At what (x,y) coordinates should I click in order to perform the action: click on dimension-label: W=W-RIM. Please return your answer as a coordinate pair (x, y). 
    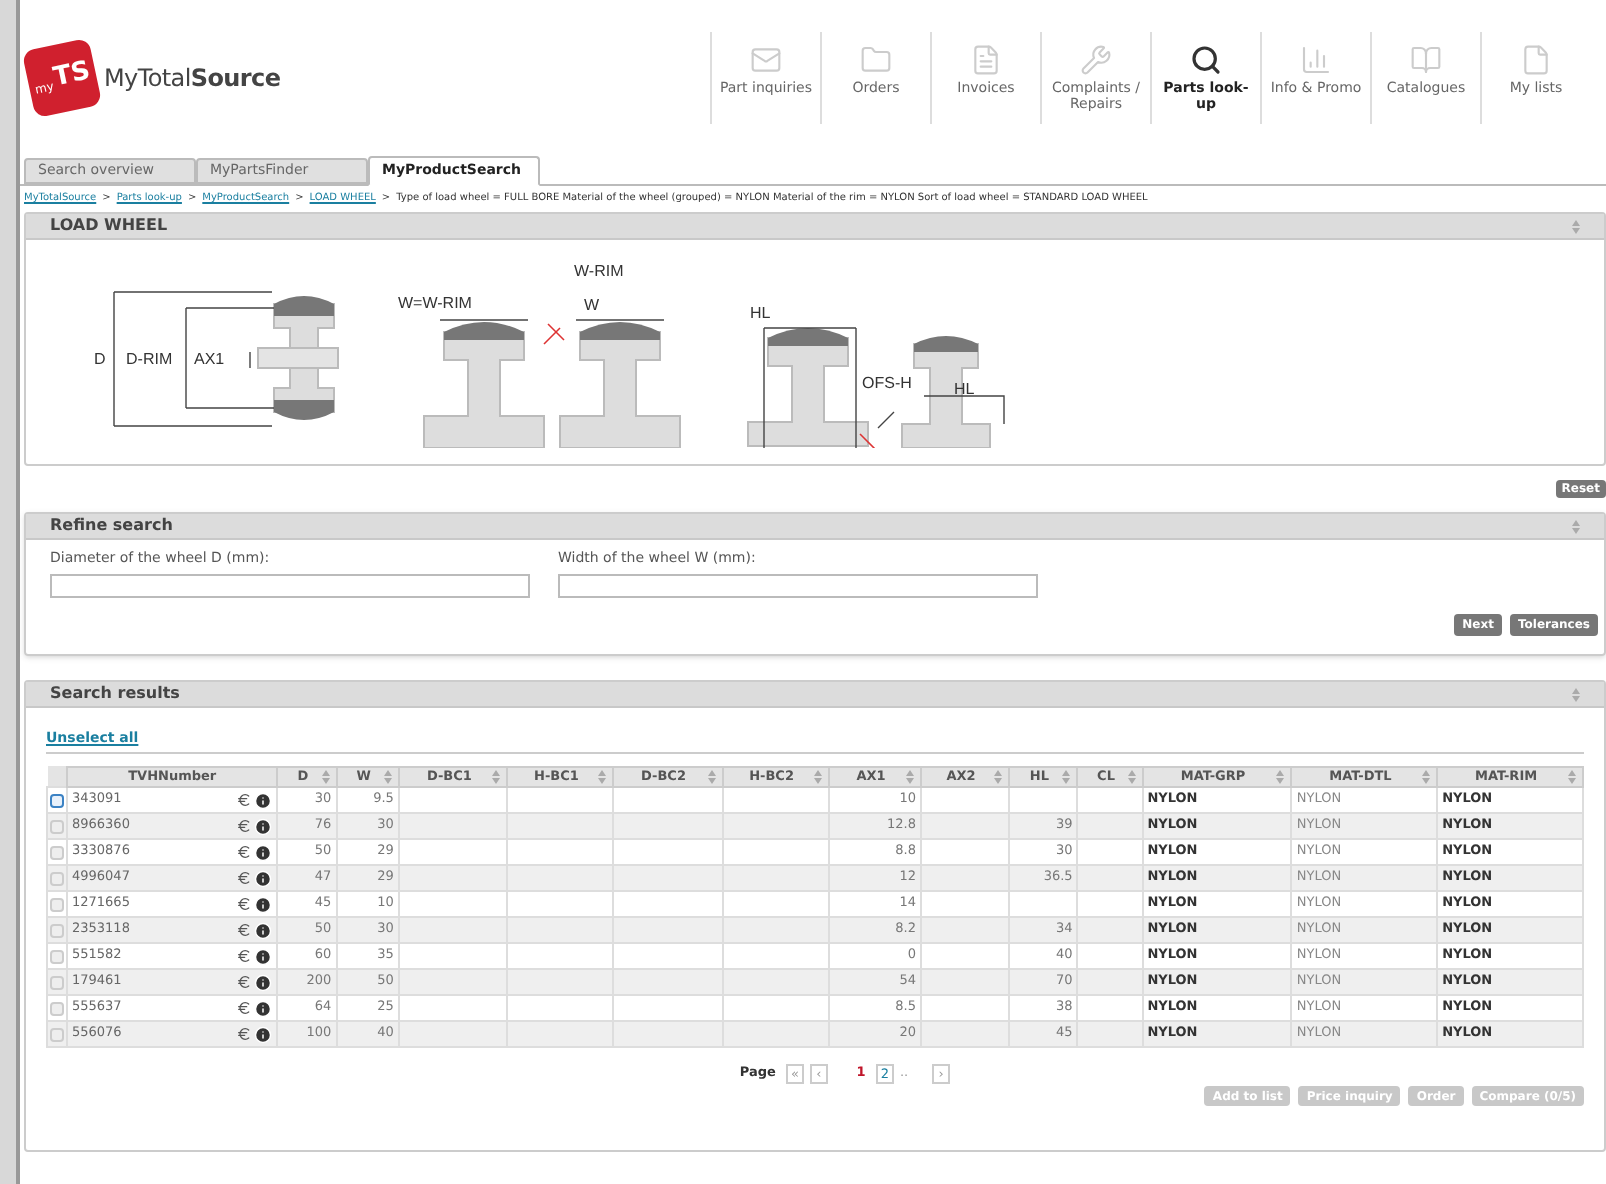
    Looking at the image, I should click on (435, 303).